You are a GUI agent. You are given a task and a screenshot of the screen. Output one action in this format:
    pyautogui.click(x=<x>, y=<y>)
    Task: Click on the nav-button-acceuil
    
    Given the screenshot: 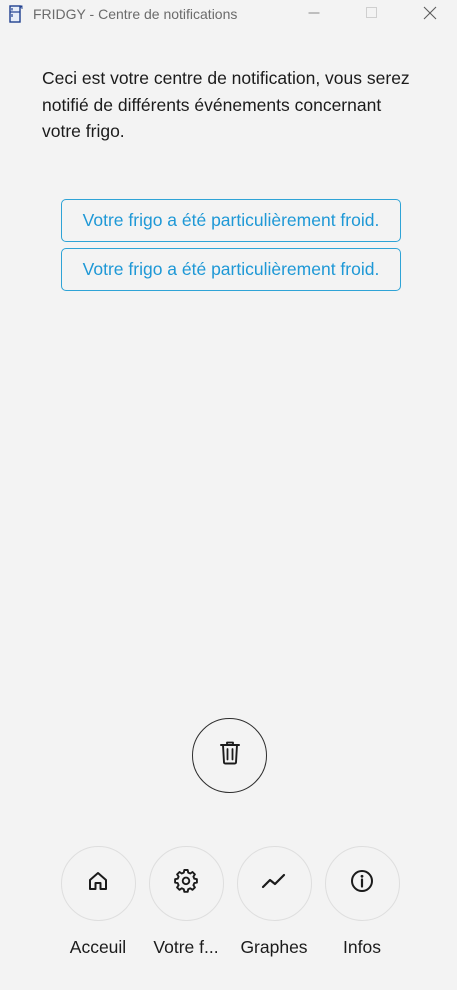 What is the action you would take?
    pyautogui.click(x=98, y=883)
    